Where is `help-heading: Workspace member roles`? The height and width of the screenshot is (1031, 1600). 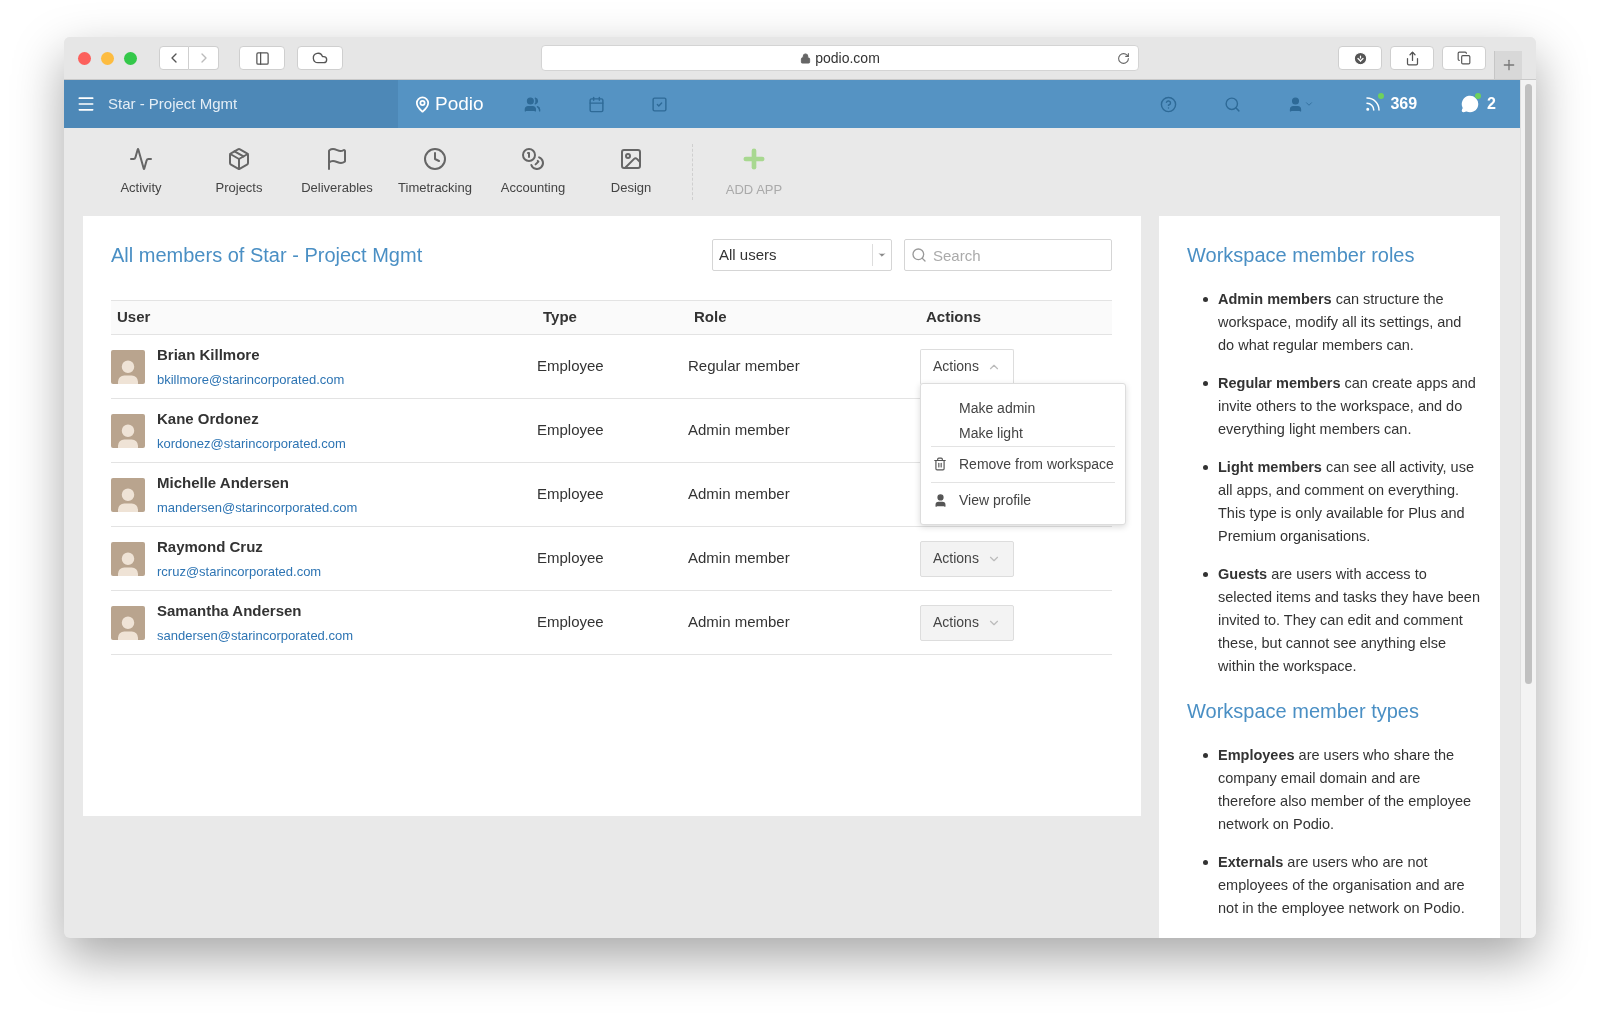
help-heading: Workspace member roles is located at coordinates (1301, 255).